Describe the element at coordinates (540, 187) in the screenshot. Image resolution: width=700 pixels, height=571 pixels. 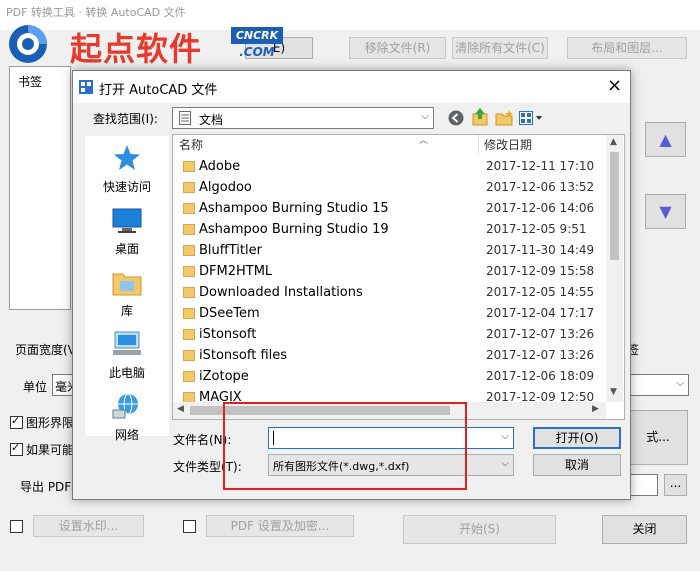
I see `file-date: 2017-12-06 13:52` at that location.